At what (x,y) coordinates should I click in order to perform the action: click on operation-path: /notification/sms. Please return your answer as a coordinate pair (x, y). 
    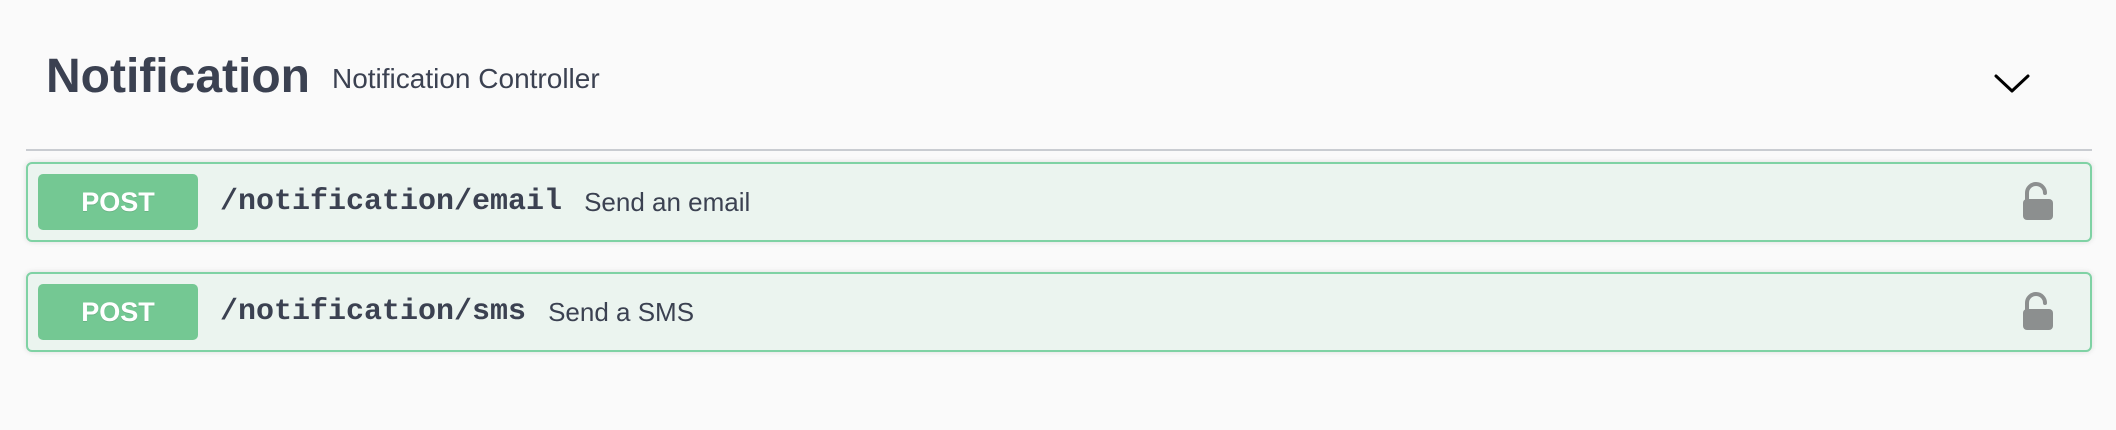
    Looking at the image, I should click on (373, 312).